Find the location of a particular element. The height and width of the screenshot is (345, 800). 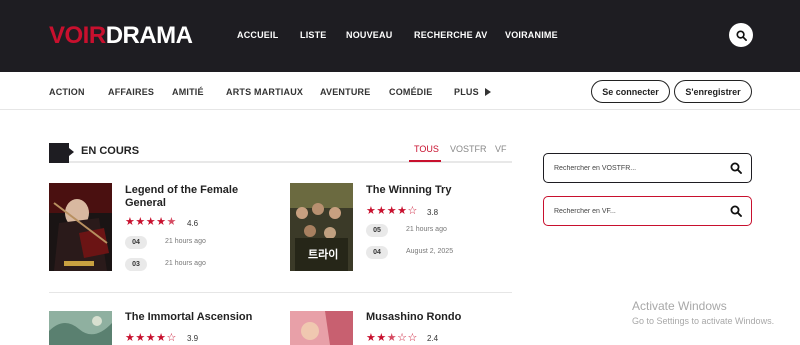

login-button: Se connecter is located at coordinates (630, 91).